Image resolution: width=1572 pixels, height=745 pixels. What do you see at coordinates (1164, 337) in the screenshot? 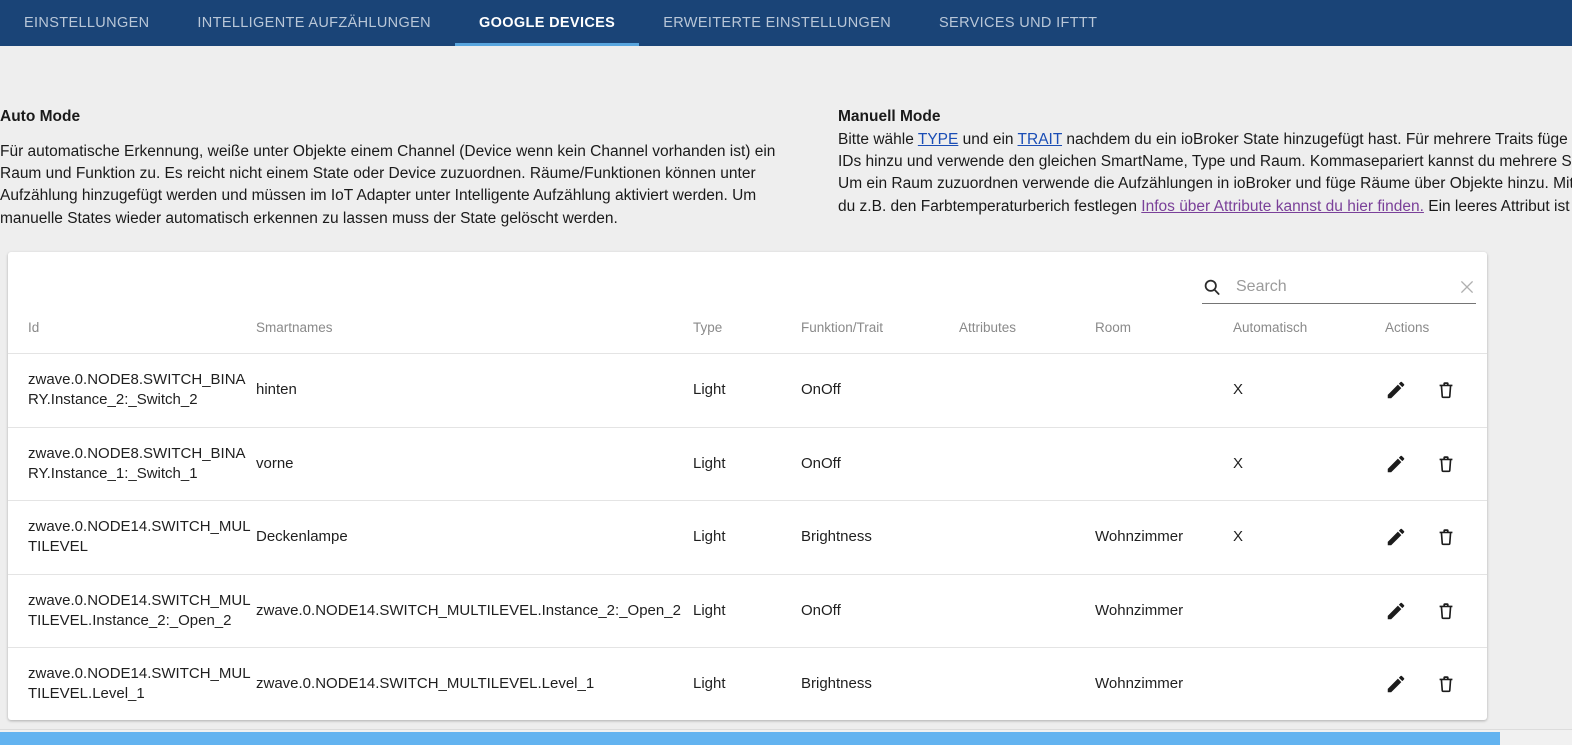
I see `column-header-room: Room` at bounding box center [1164, 337].